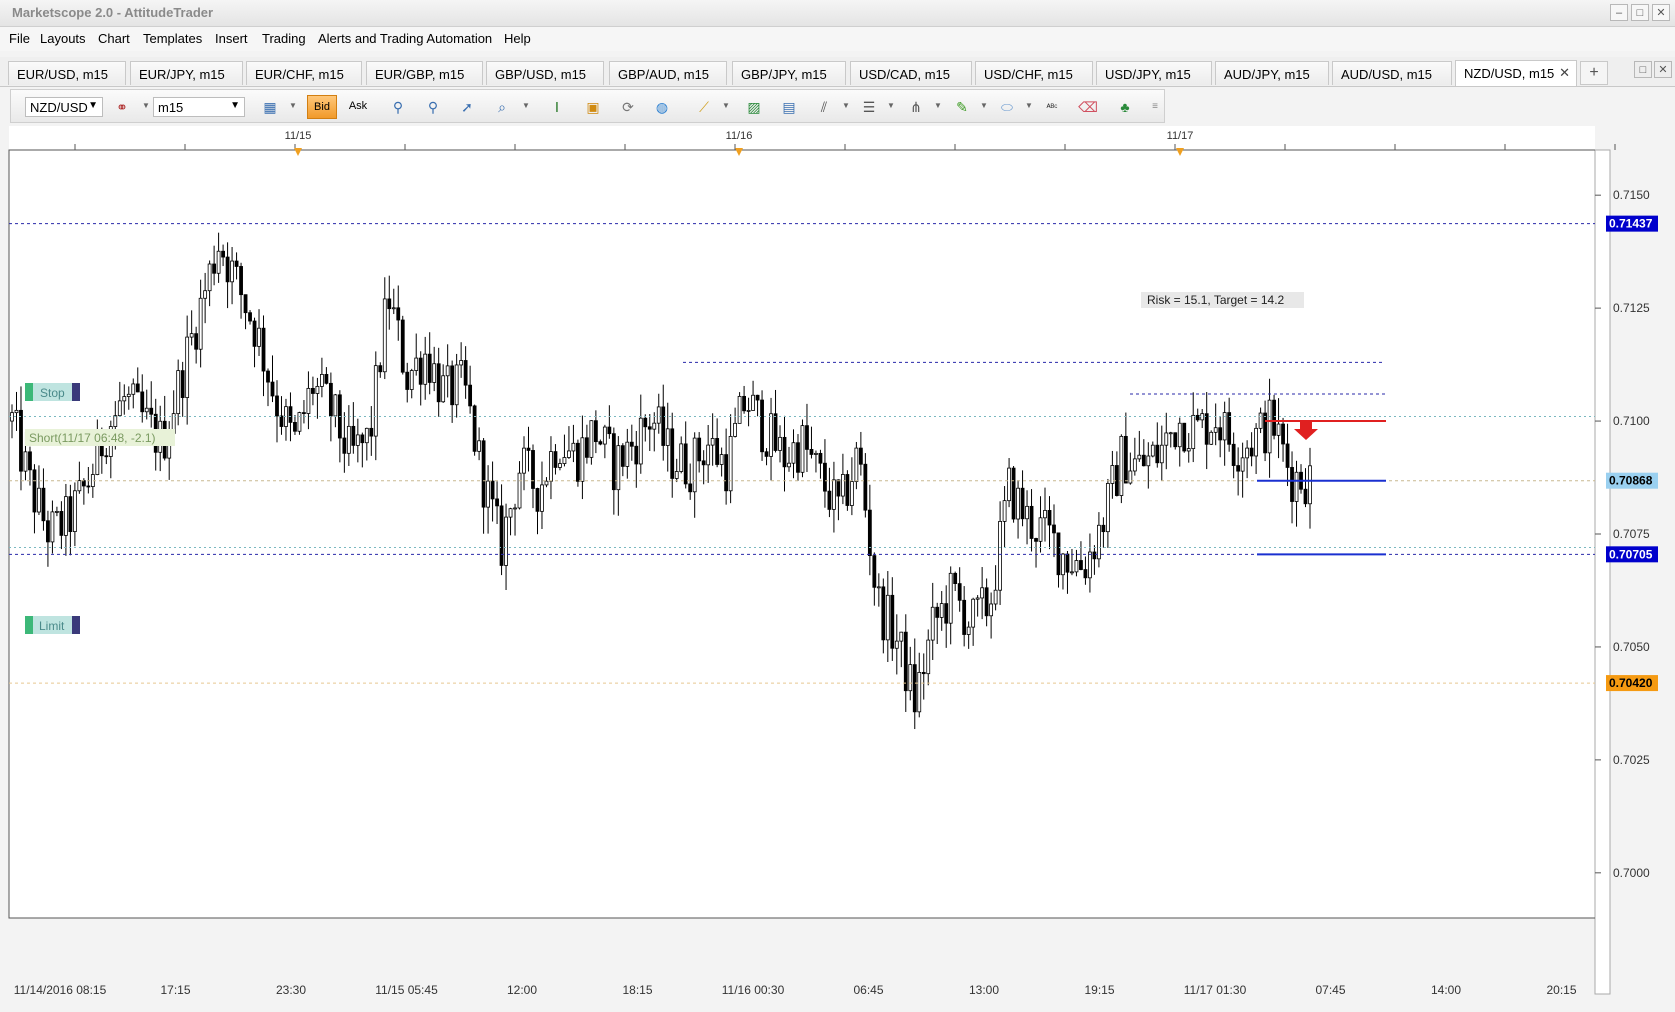  Describe the element at coordinates (789, 73) in the screenshot. I see `tab-gbpjpy: GBP/JPY, m15` at that location.